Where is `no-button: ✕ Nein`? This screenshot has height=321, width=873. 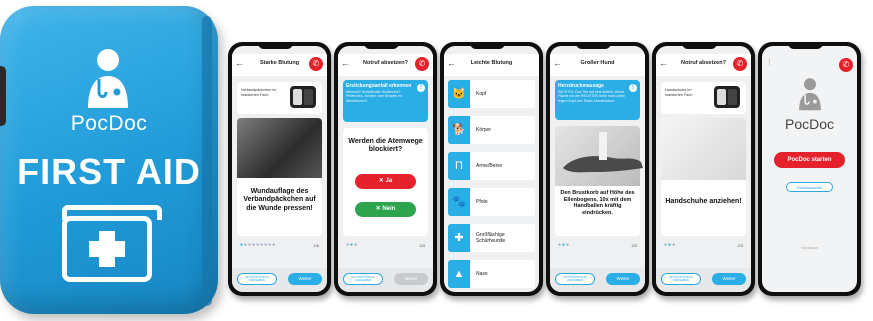
no-button: ✕ Nein is located at coordinates (385, 209).